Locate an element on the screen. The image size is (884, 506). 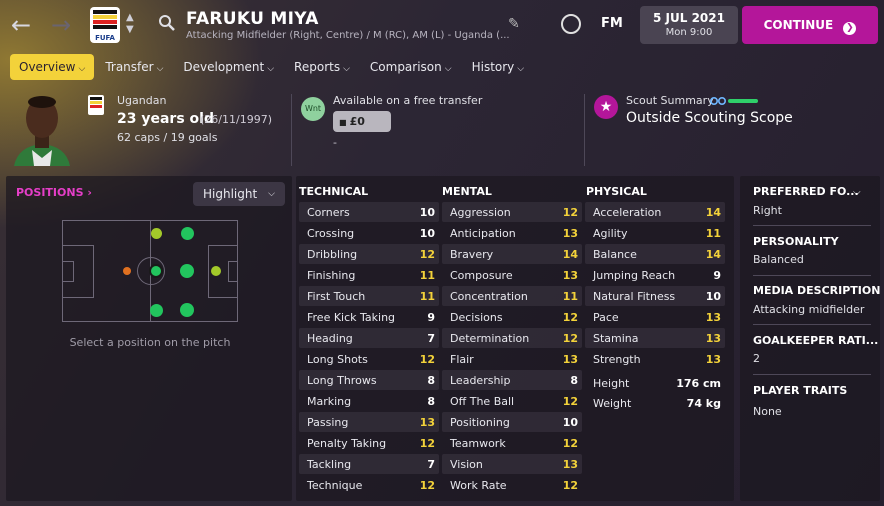
attribute-row: Teamwork 12 is located at coordinates (512, 443).